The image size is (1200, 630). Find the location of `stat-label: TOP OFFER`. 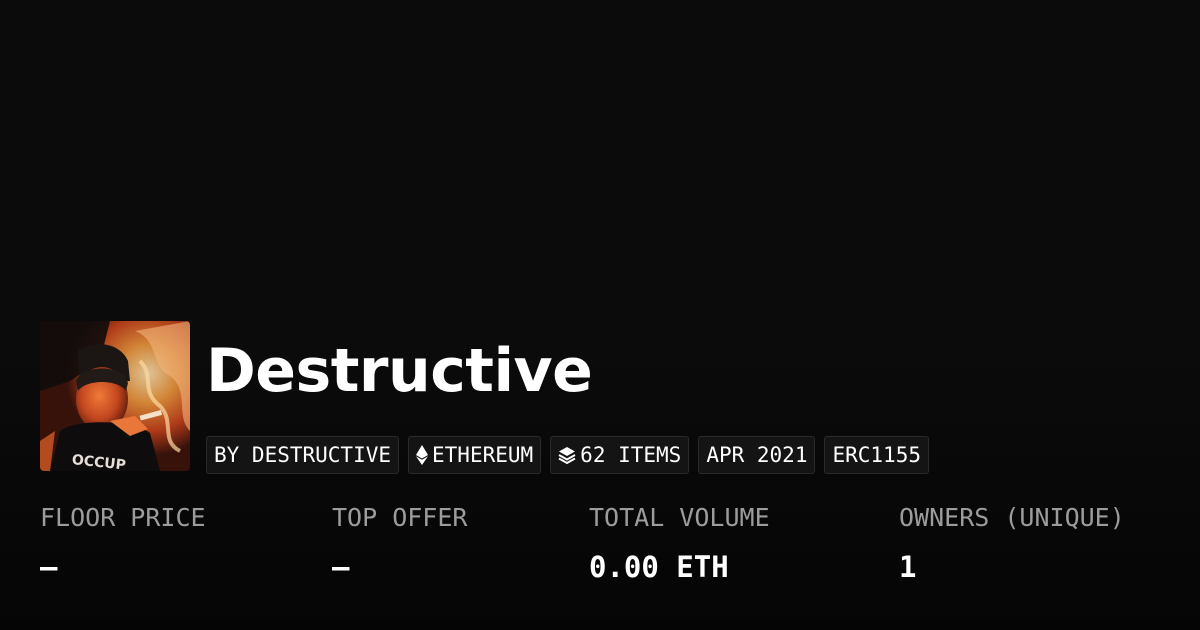

stat-label: TOP OFFER is located at coordinates (400, 517).